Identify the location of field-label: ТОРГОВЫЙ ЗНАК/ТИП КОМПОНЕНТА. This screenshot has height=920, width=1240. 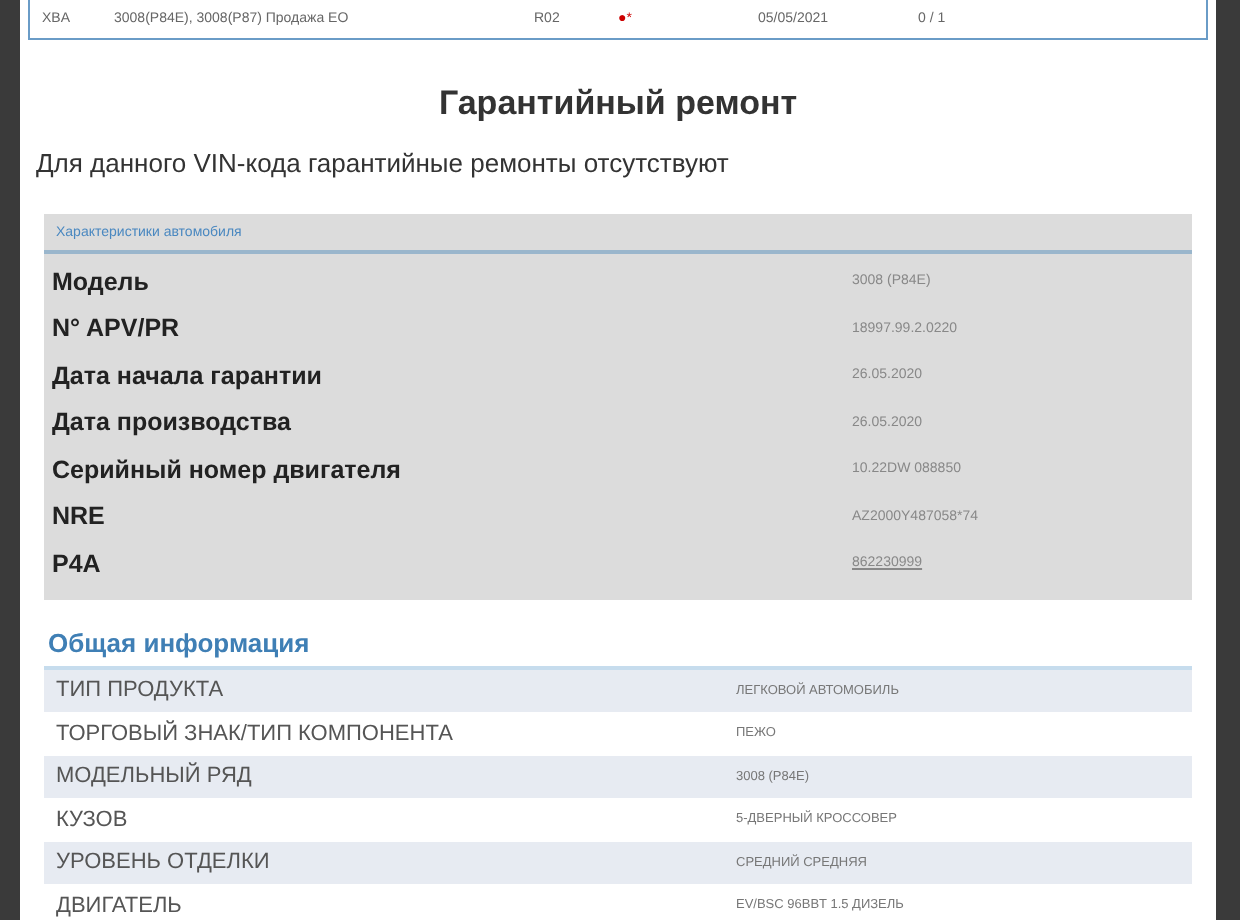
(255, 733).